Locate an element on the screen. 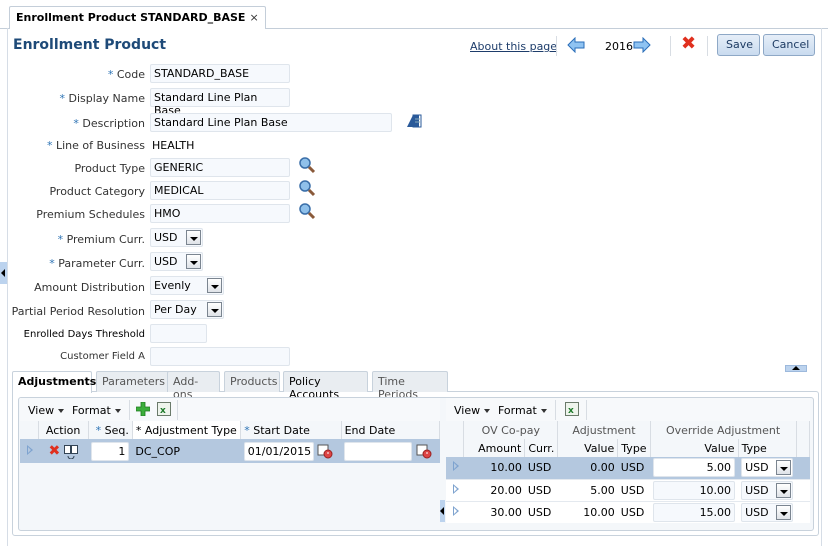 The height and width of the screenshot is (546, 828). column-header-override-type: Type is located at coordinates (767, 448).